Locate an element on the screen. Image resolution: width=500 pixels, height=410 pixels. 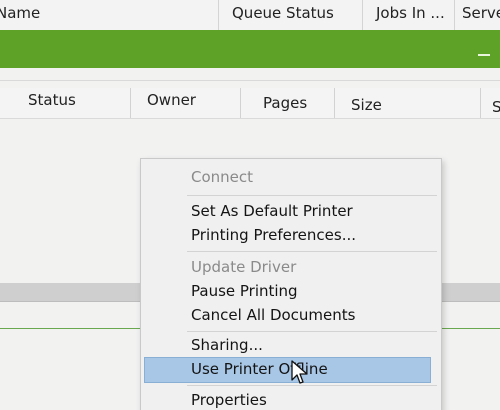
menu-item-label: Connect is located at coordinates (222, 177).